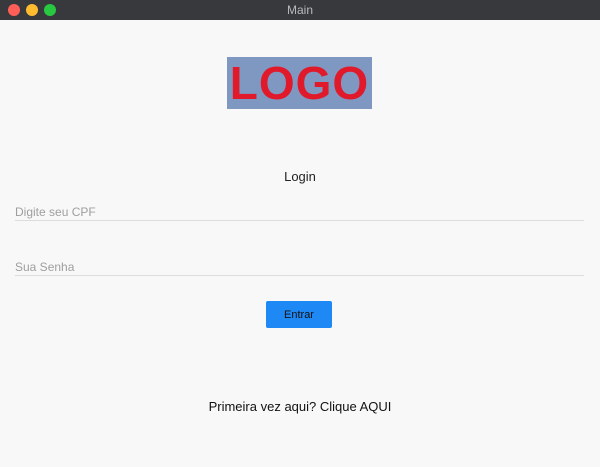  I want to click on password-input, so click(299, 267).